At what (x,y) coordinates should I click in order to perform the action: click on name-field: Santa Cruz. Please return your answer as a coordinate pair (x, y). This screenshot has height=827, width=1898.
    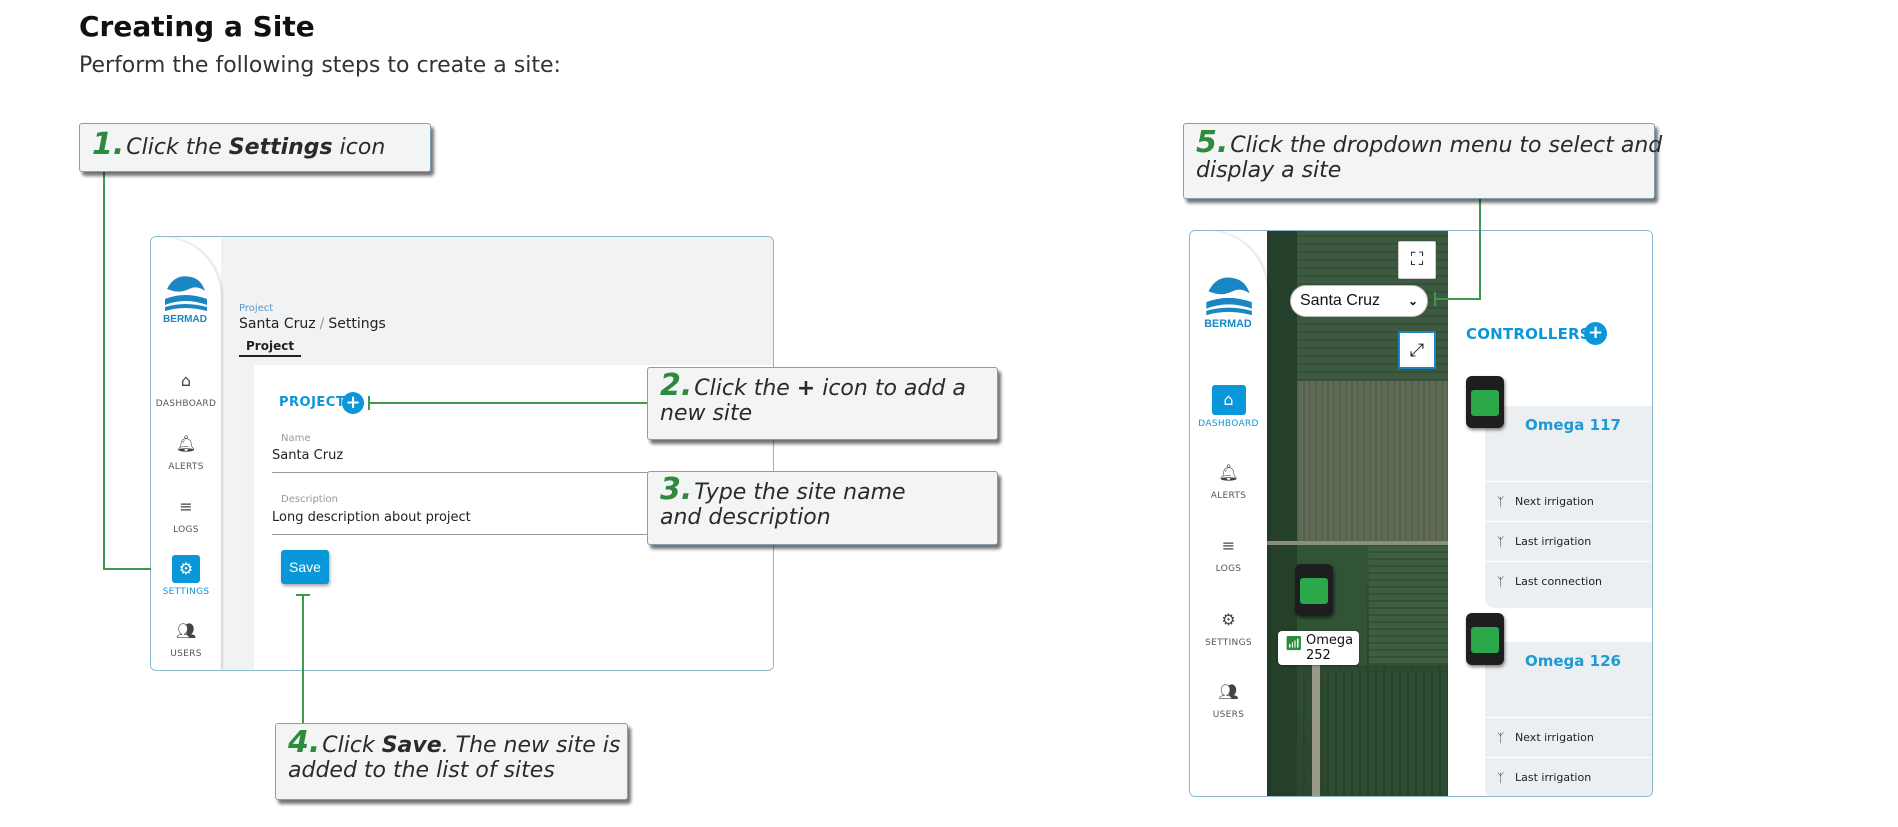
    Looking at the image, I should click on (307, 455).